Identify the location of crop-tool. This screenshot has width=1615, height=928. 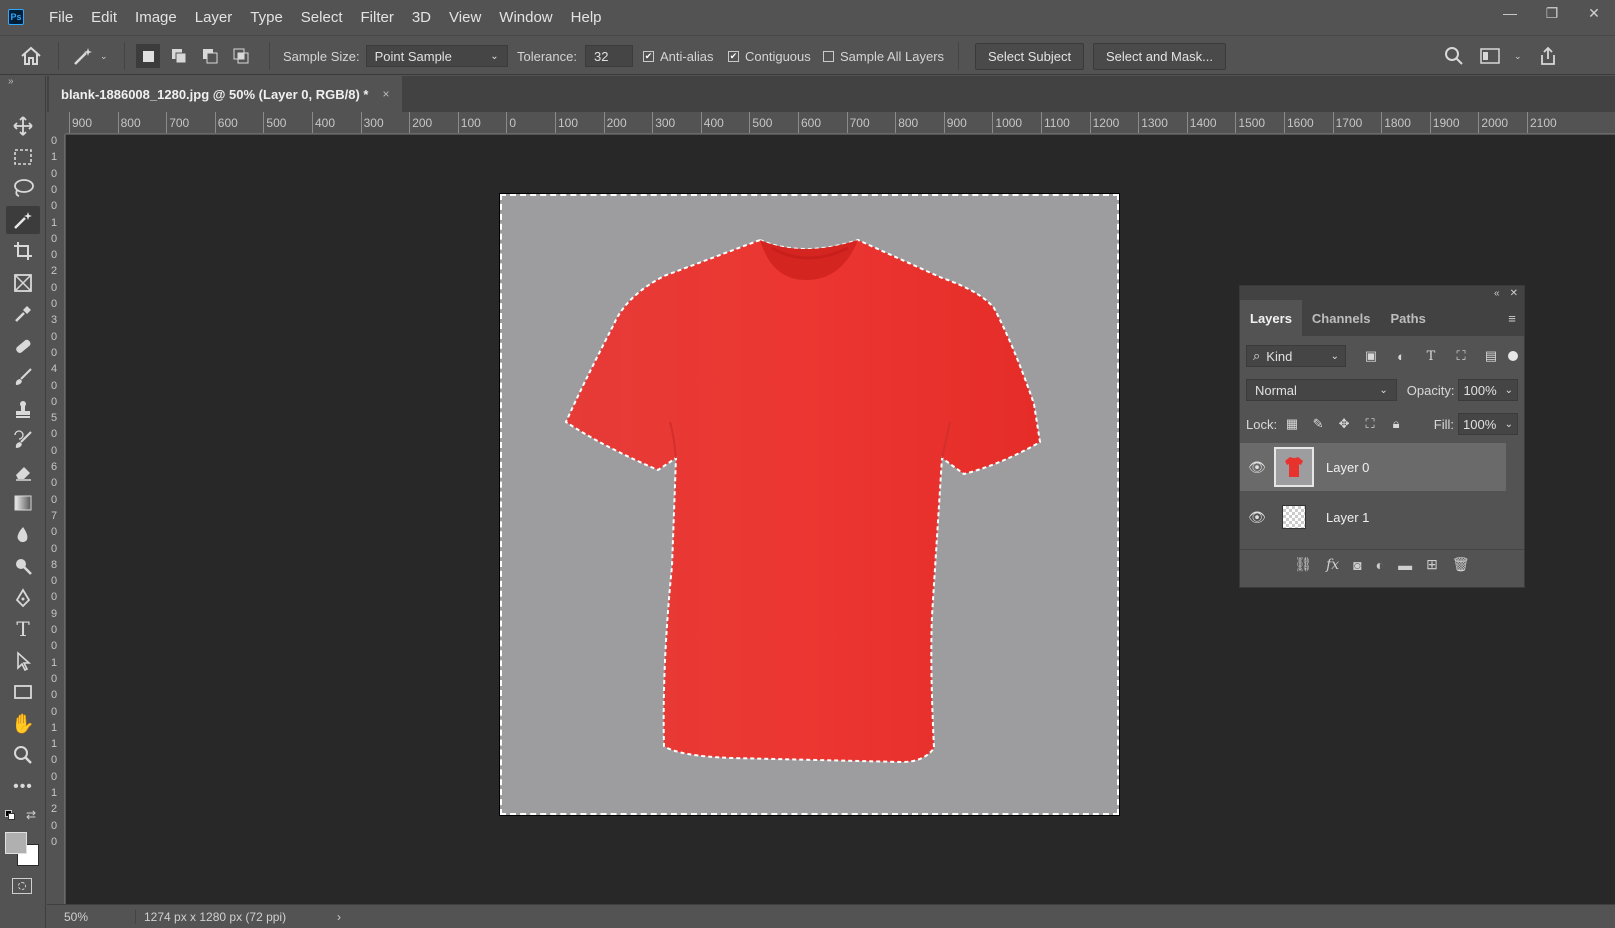
(23, 251).